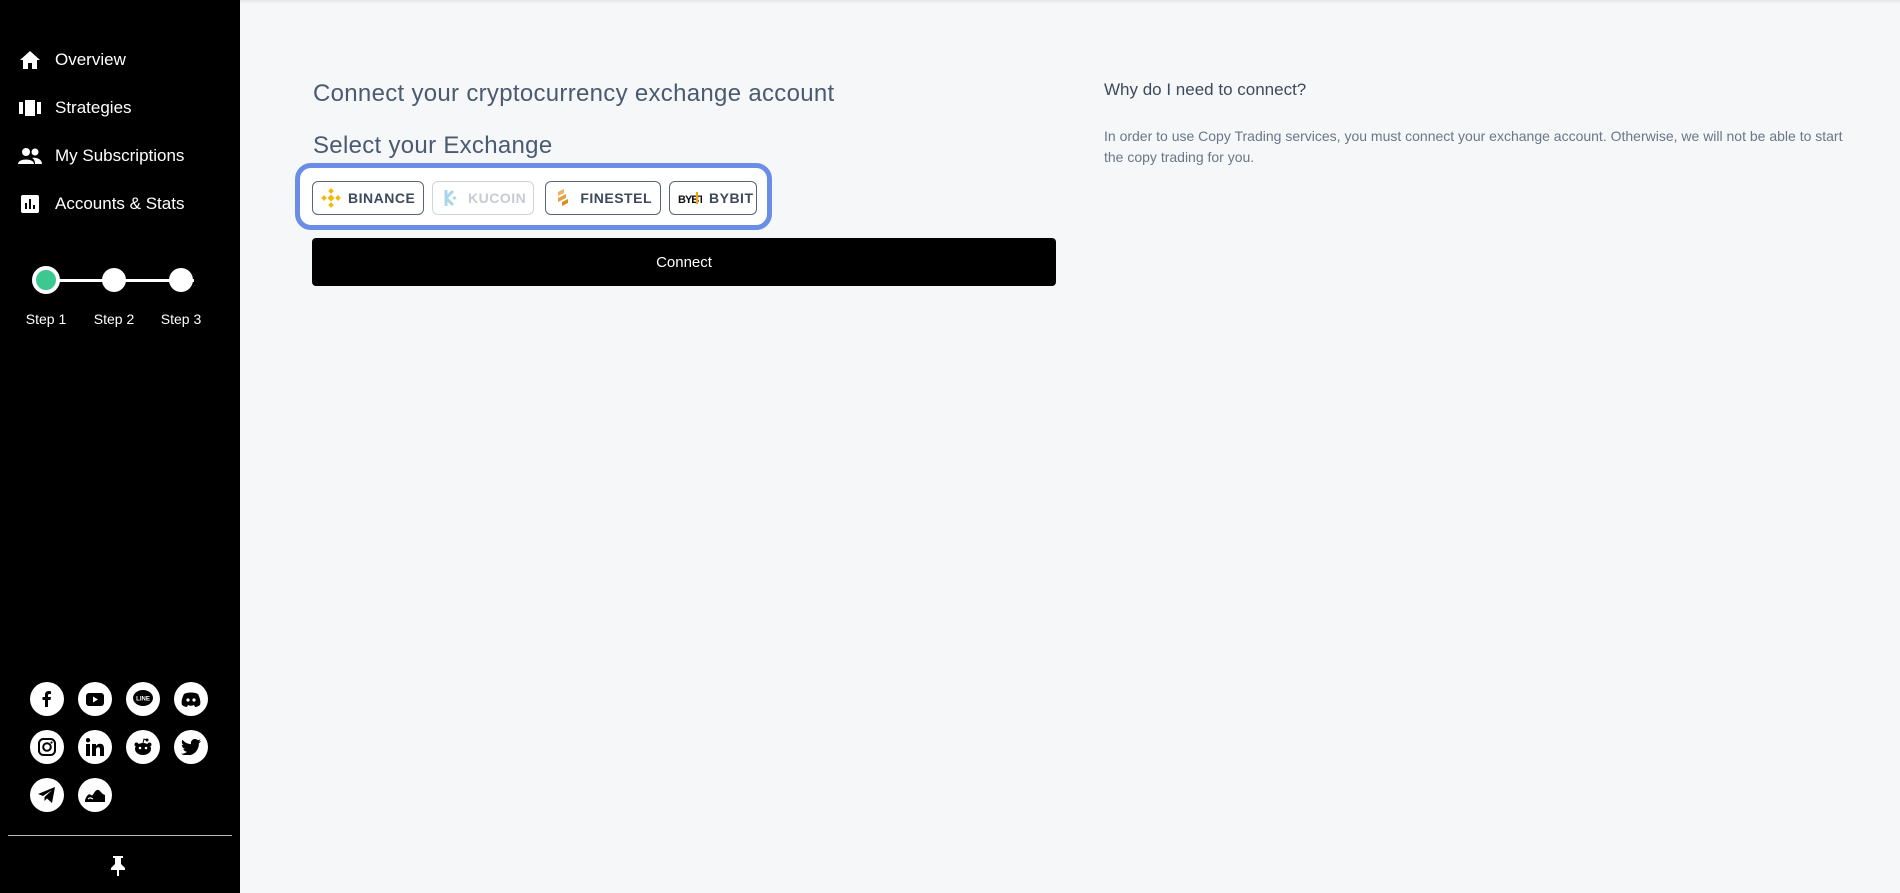  I want to click on nav-item-my-subscriptions: My Subscriptions, so click(101, 156).